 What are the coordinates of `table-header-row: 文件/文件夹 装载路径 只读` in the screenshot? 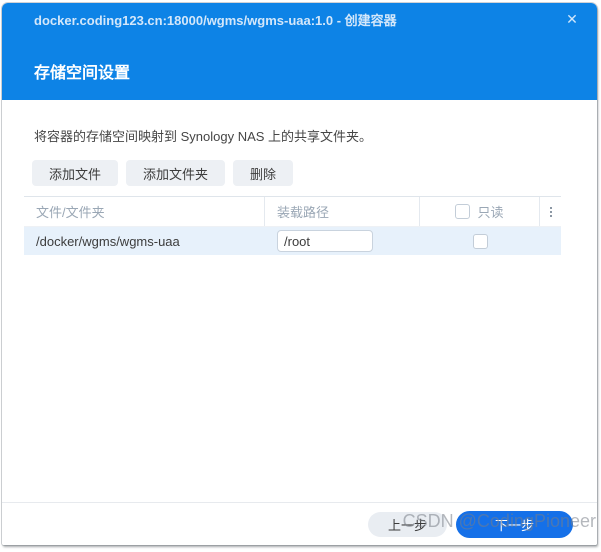 It's located at (292, 212).